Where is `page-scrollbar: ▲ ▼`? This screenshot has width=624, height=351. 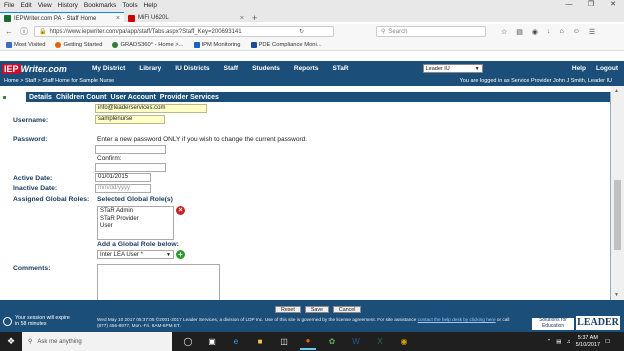 page-scrollbar: ▲ ▼ is located at coordinates (617, 193).